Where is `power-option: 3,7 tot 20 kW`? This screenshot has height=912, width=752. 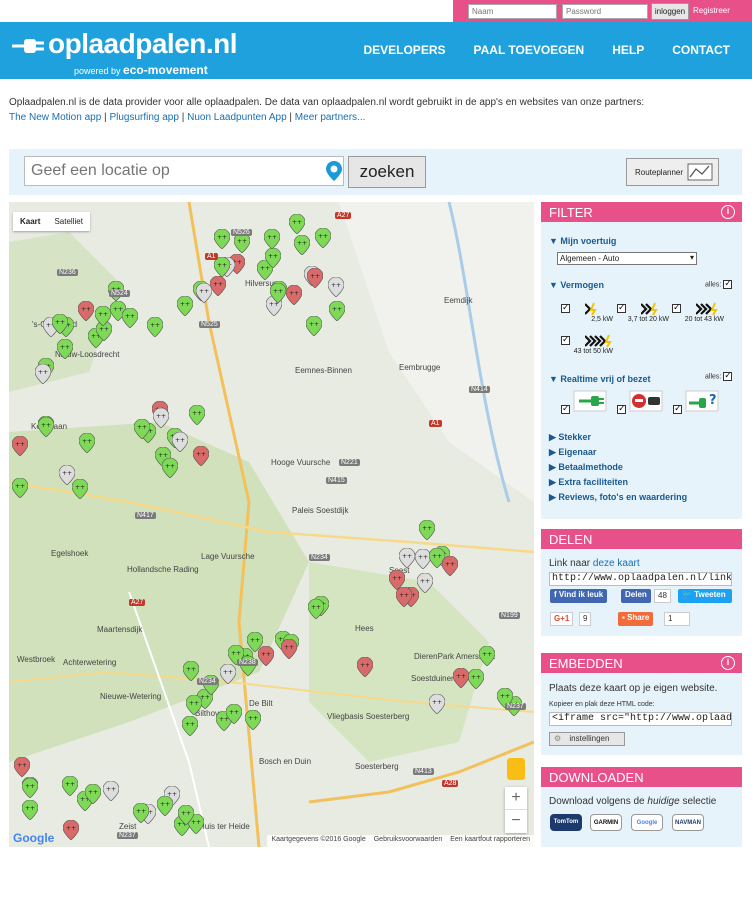
power-option: 3,7 tot 20 kW is located at coordinates (643, 312).